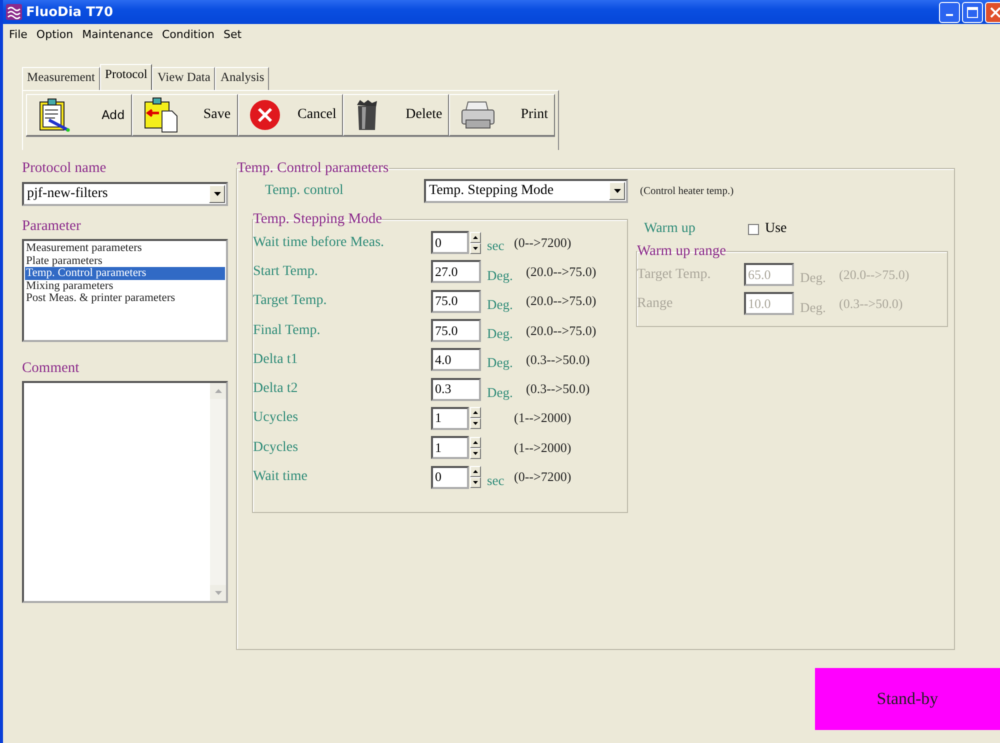 Image resolution: width=1000 pixels, height=743 pixels. Describe the element at coordinates (313, 168) in the screenshot. I see `group-title: Temp. Control parameters` at that location.